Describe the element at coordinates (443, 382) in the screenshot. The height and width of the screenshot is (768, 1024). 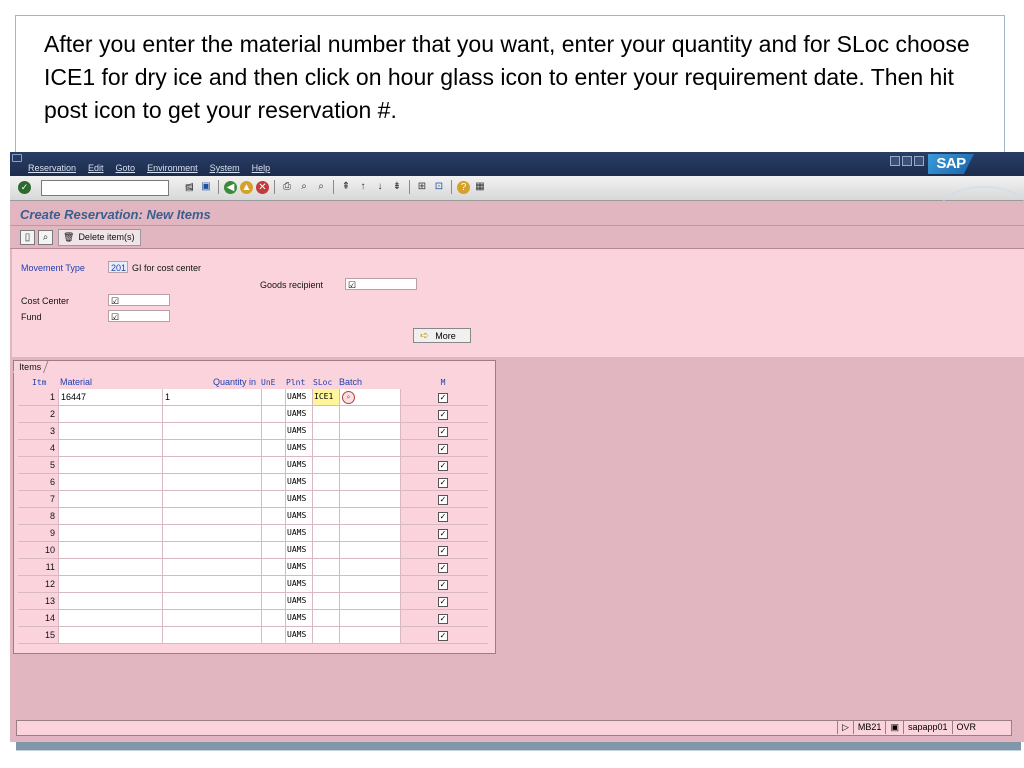
I see `column-header-m: M` at that location.